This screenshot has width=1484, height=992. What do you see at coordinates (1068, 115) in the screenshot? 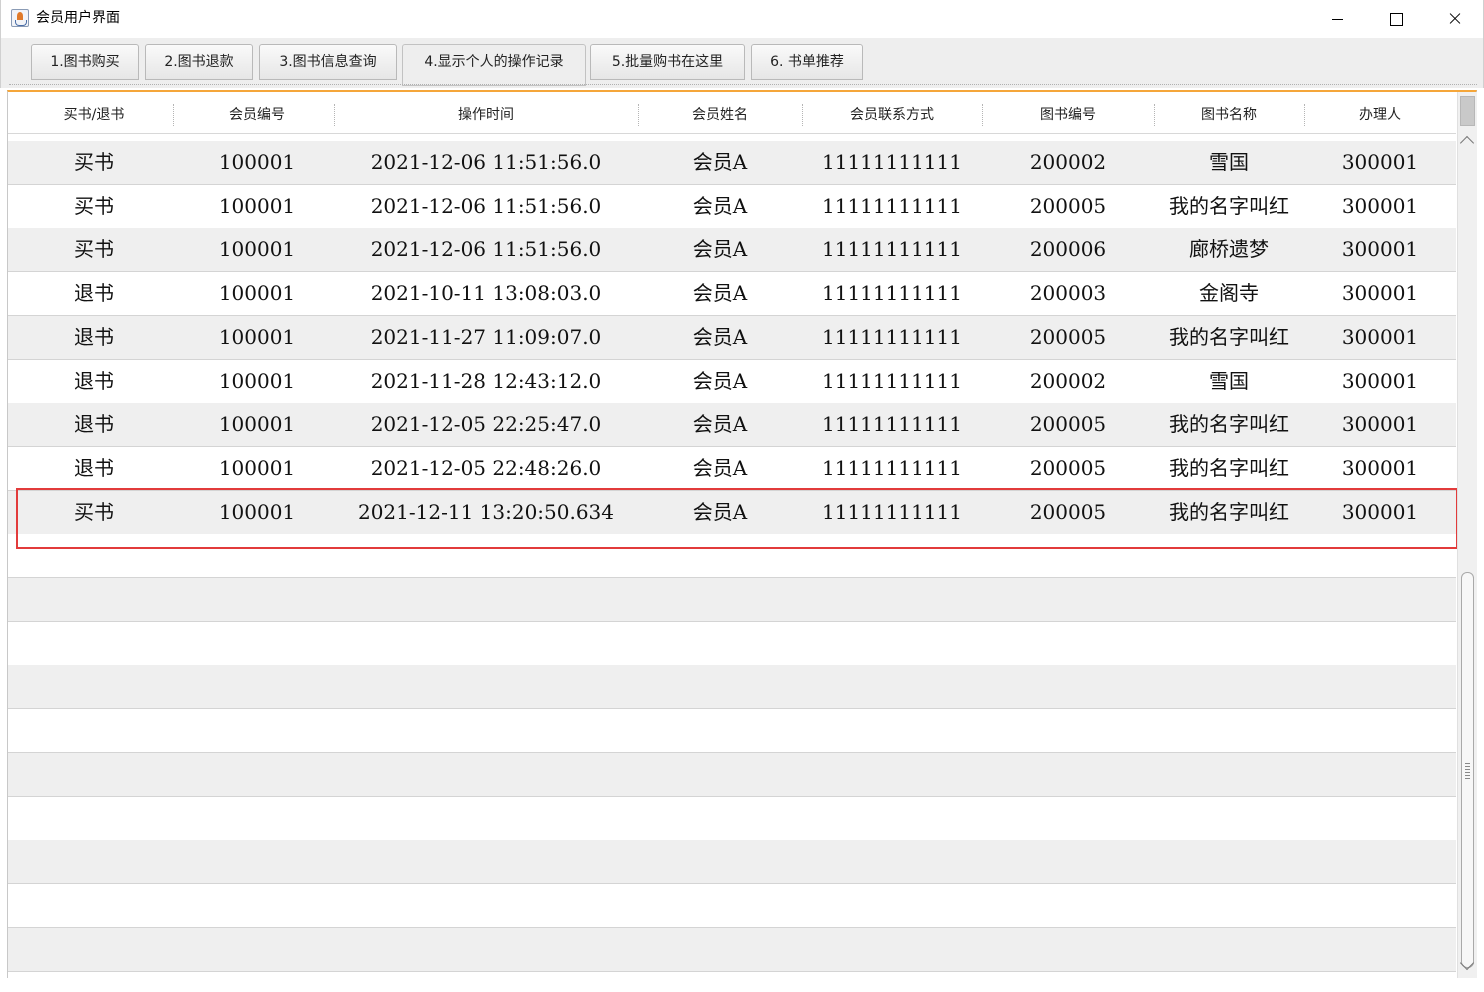
I see `column-header-book-id: 图书编号` at bounding box center [1068, 115].